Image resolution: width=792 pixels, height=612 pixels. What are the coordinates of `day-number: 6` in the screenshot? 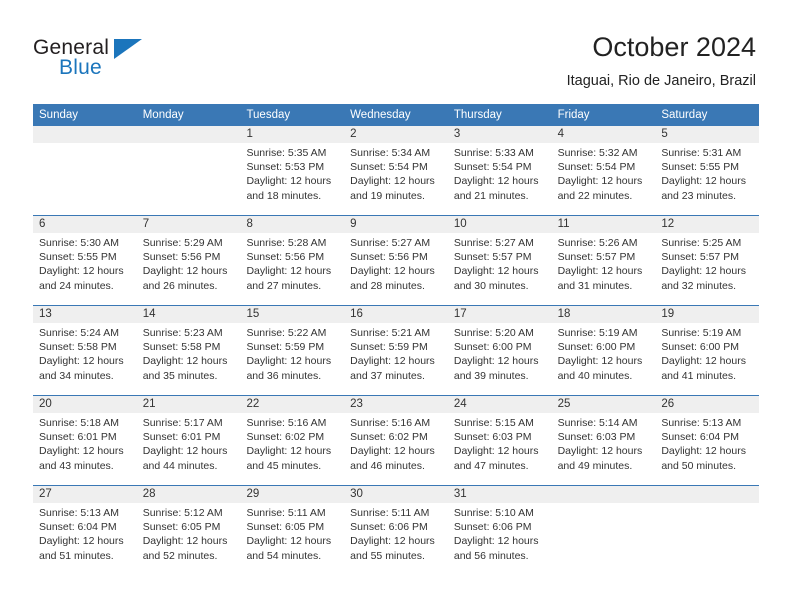 It's located at (85, 224).